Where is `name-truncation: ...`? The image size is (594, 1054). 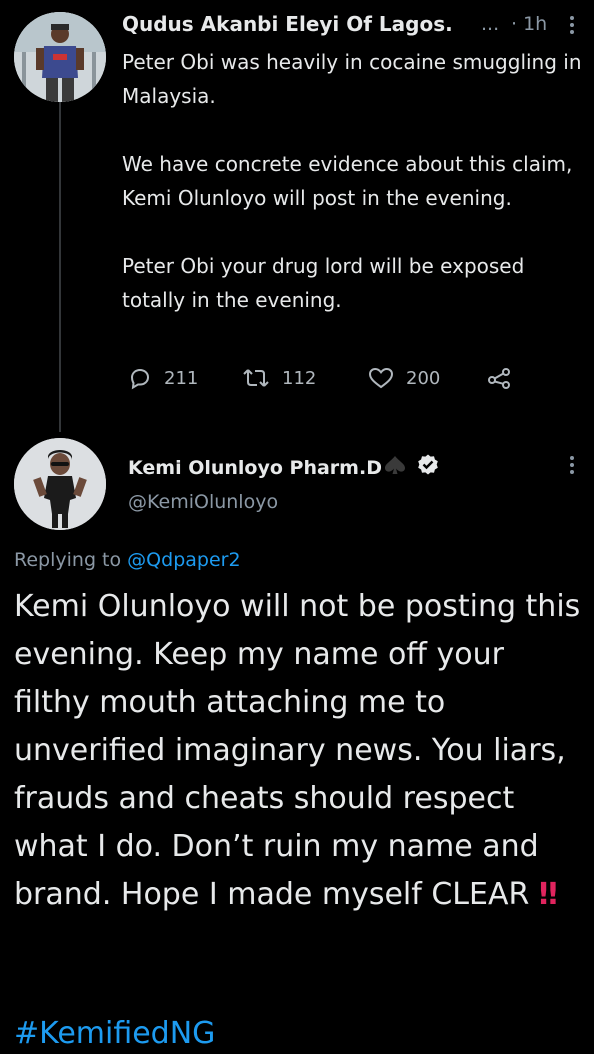 name-truncation: ... is located at coordinates (490, 24).